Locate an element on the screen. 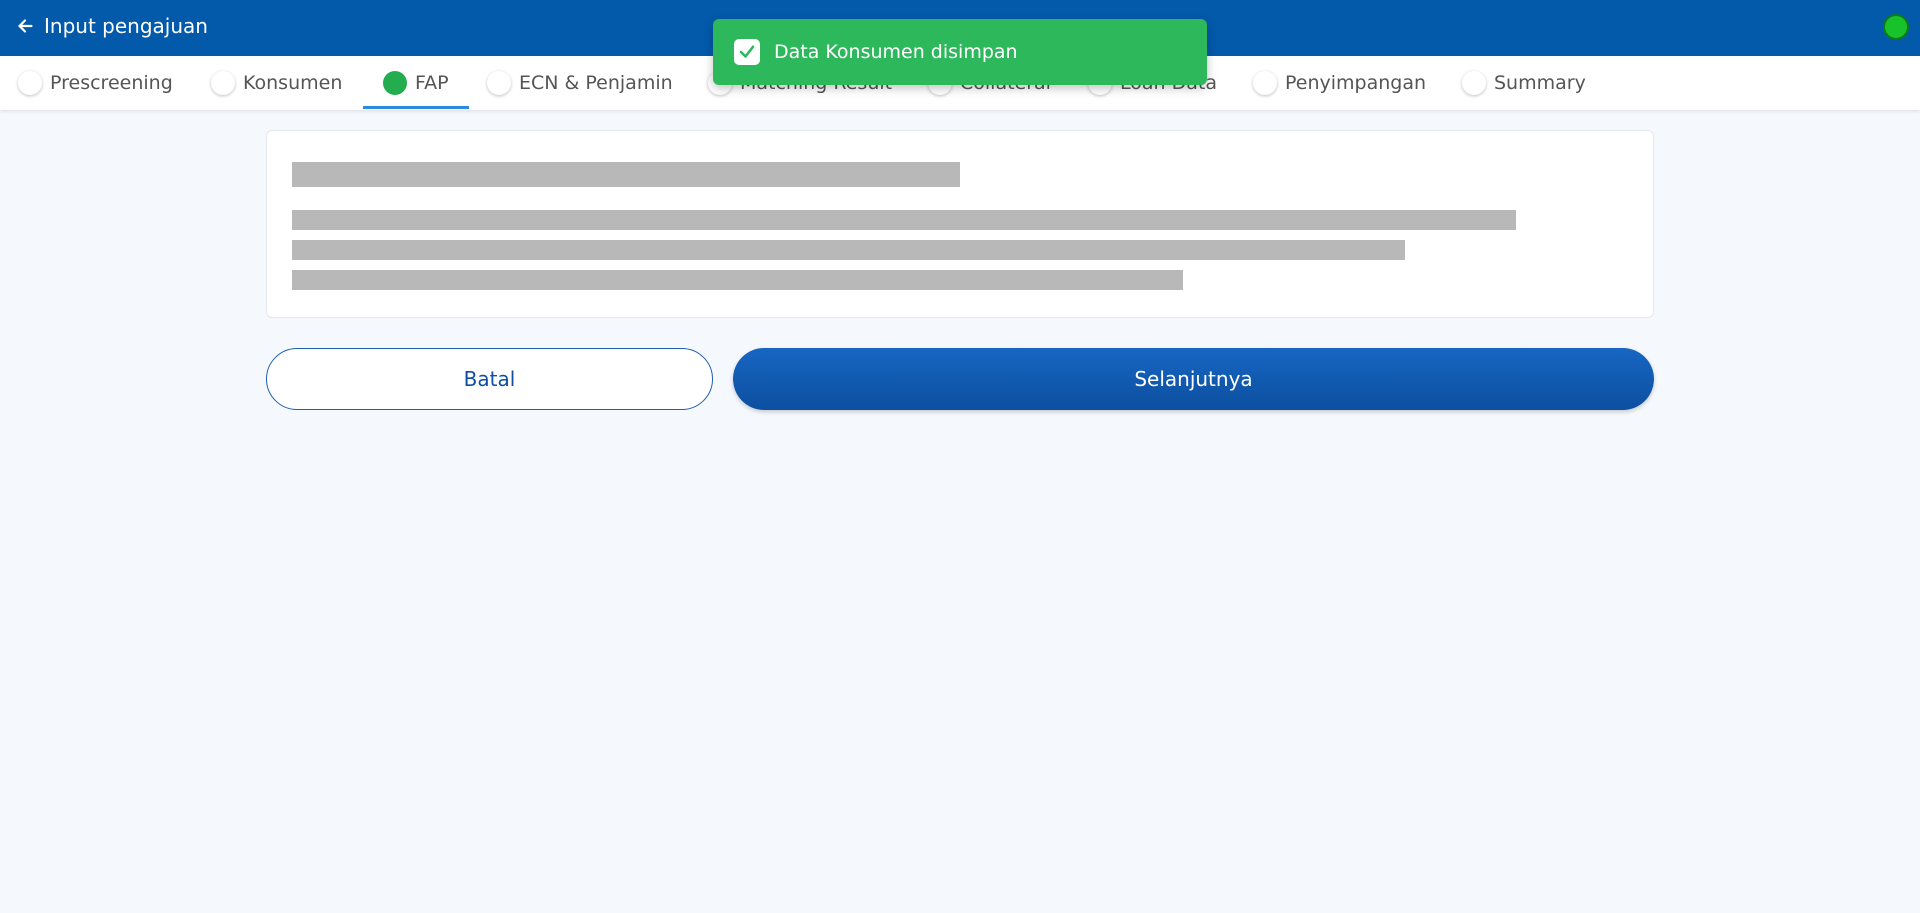 The image size is (1920, 913). step-label: FAP is located at coordinates (432, 83).